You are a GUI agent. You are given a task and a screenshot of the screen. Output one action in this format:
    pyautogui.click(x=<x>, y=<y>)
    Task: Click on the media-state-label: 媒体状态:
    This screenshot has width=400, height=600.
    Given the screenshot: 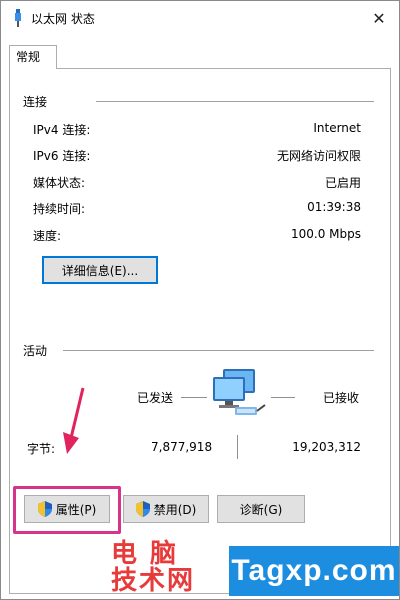 What is the action you would take?
    pyautogui.click(x=59, y=183)
    